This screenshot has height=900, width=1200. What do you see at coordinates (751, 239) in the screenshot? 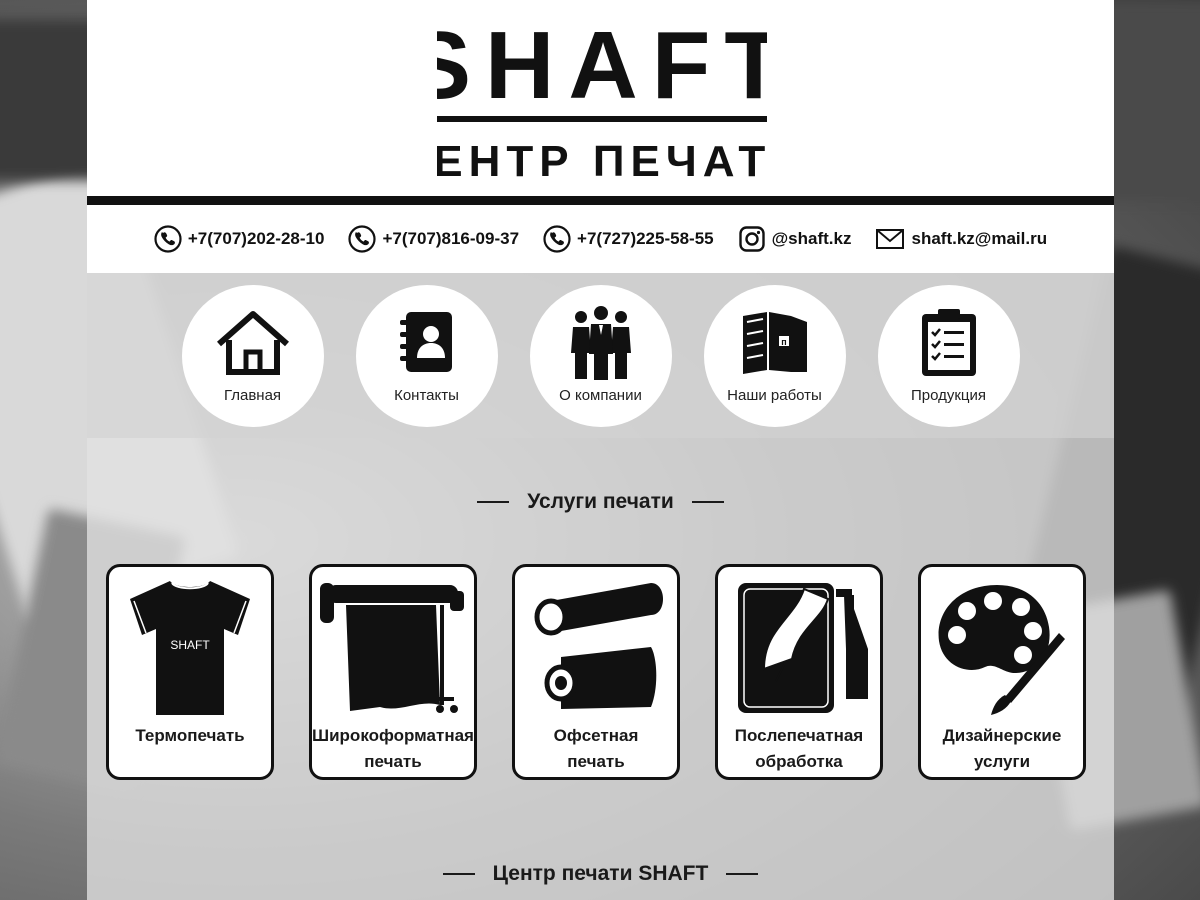
I see `instagram-icon` at bounding box center [751, 239].